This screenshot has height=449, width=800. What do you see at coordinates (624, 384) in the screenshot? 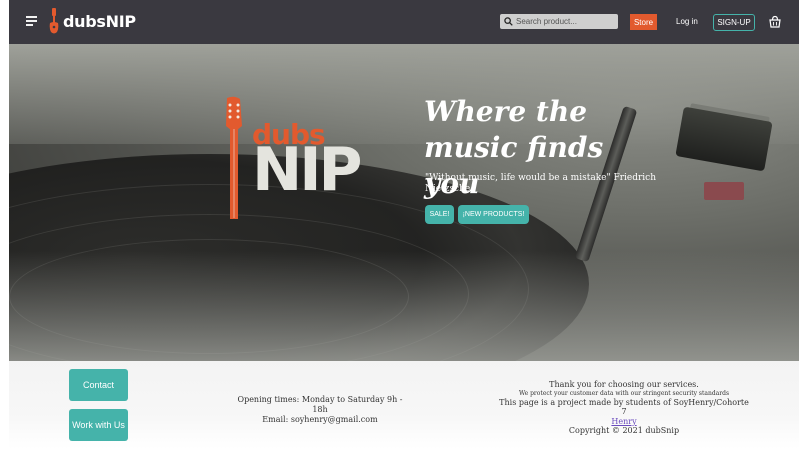
I see `thanks-text: Thank you for choosing our services.` at bounding box center [624, 384].